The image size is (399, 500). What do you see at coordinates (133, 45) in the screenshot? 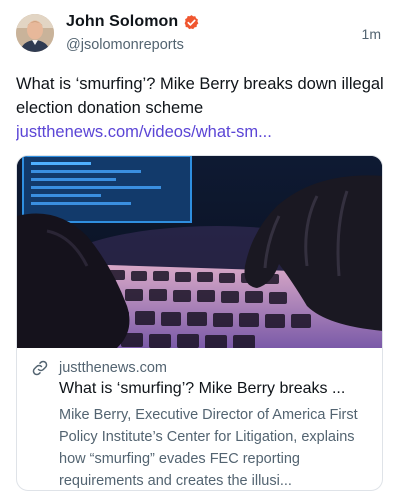
I see `author-handle: @jsolomonreports` at bounding box center [133, 45].